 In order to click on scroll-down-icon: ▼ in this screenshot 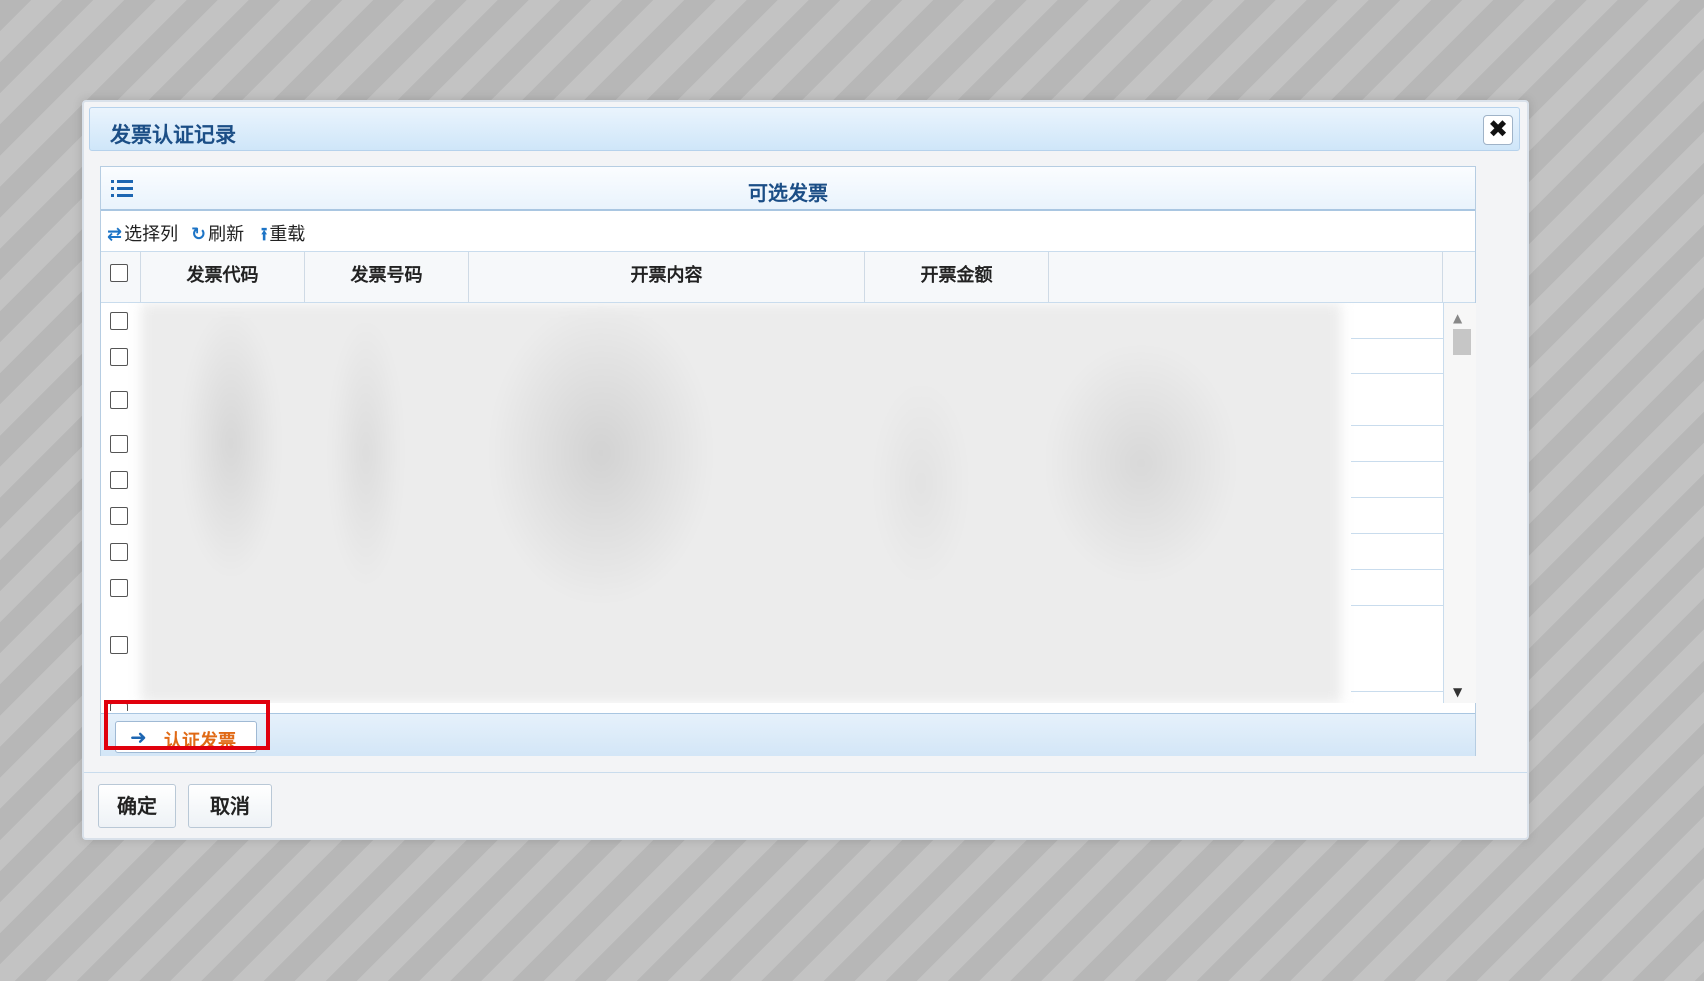, I will do `click(1457, 692)`.